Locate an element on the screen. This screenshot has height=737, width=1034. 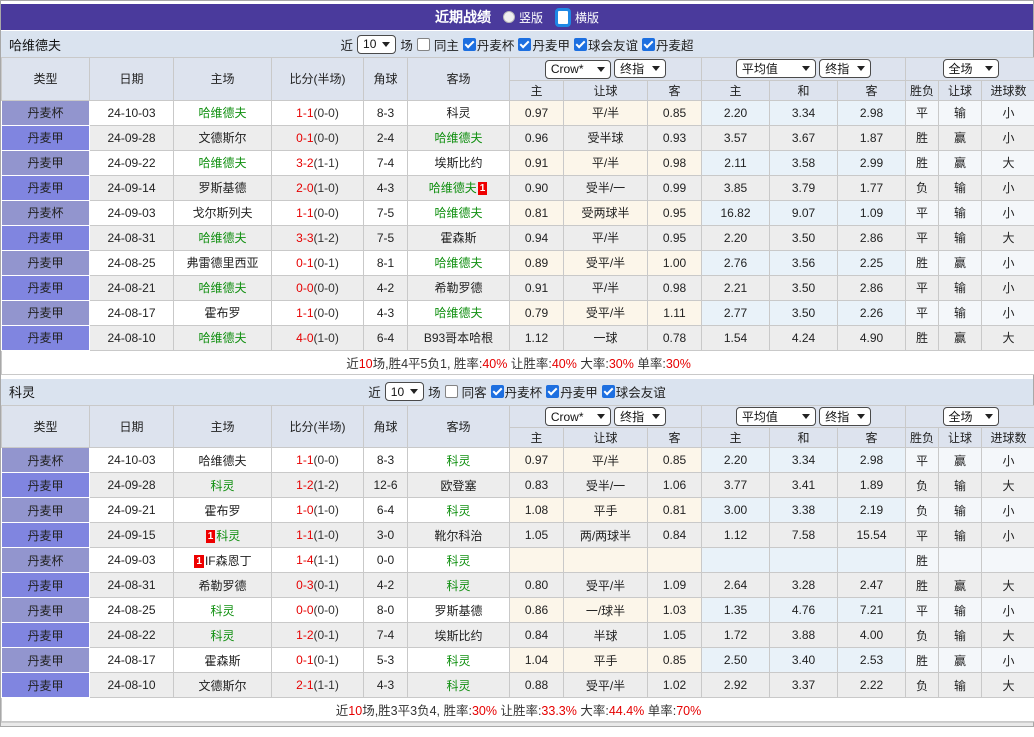
avg-draw-odds-cell: 3.50 is located at coordinates (803, 237).